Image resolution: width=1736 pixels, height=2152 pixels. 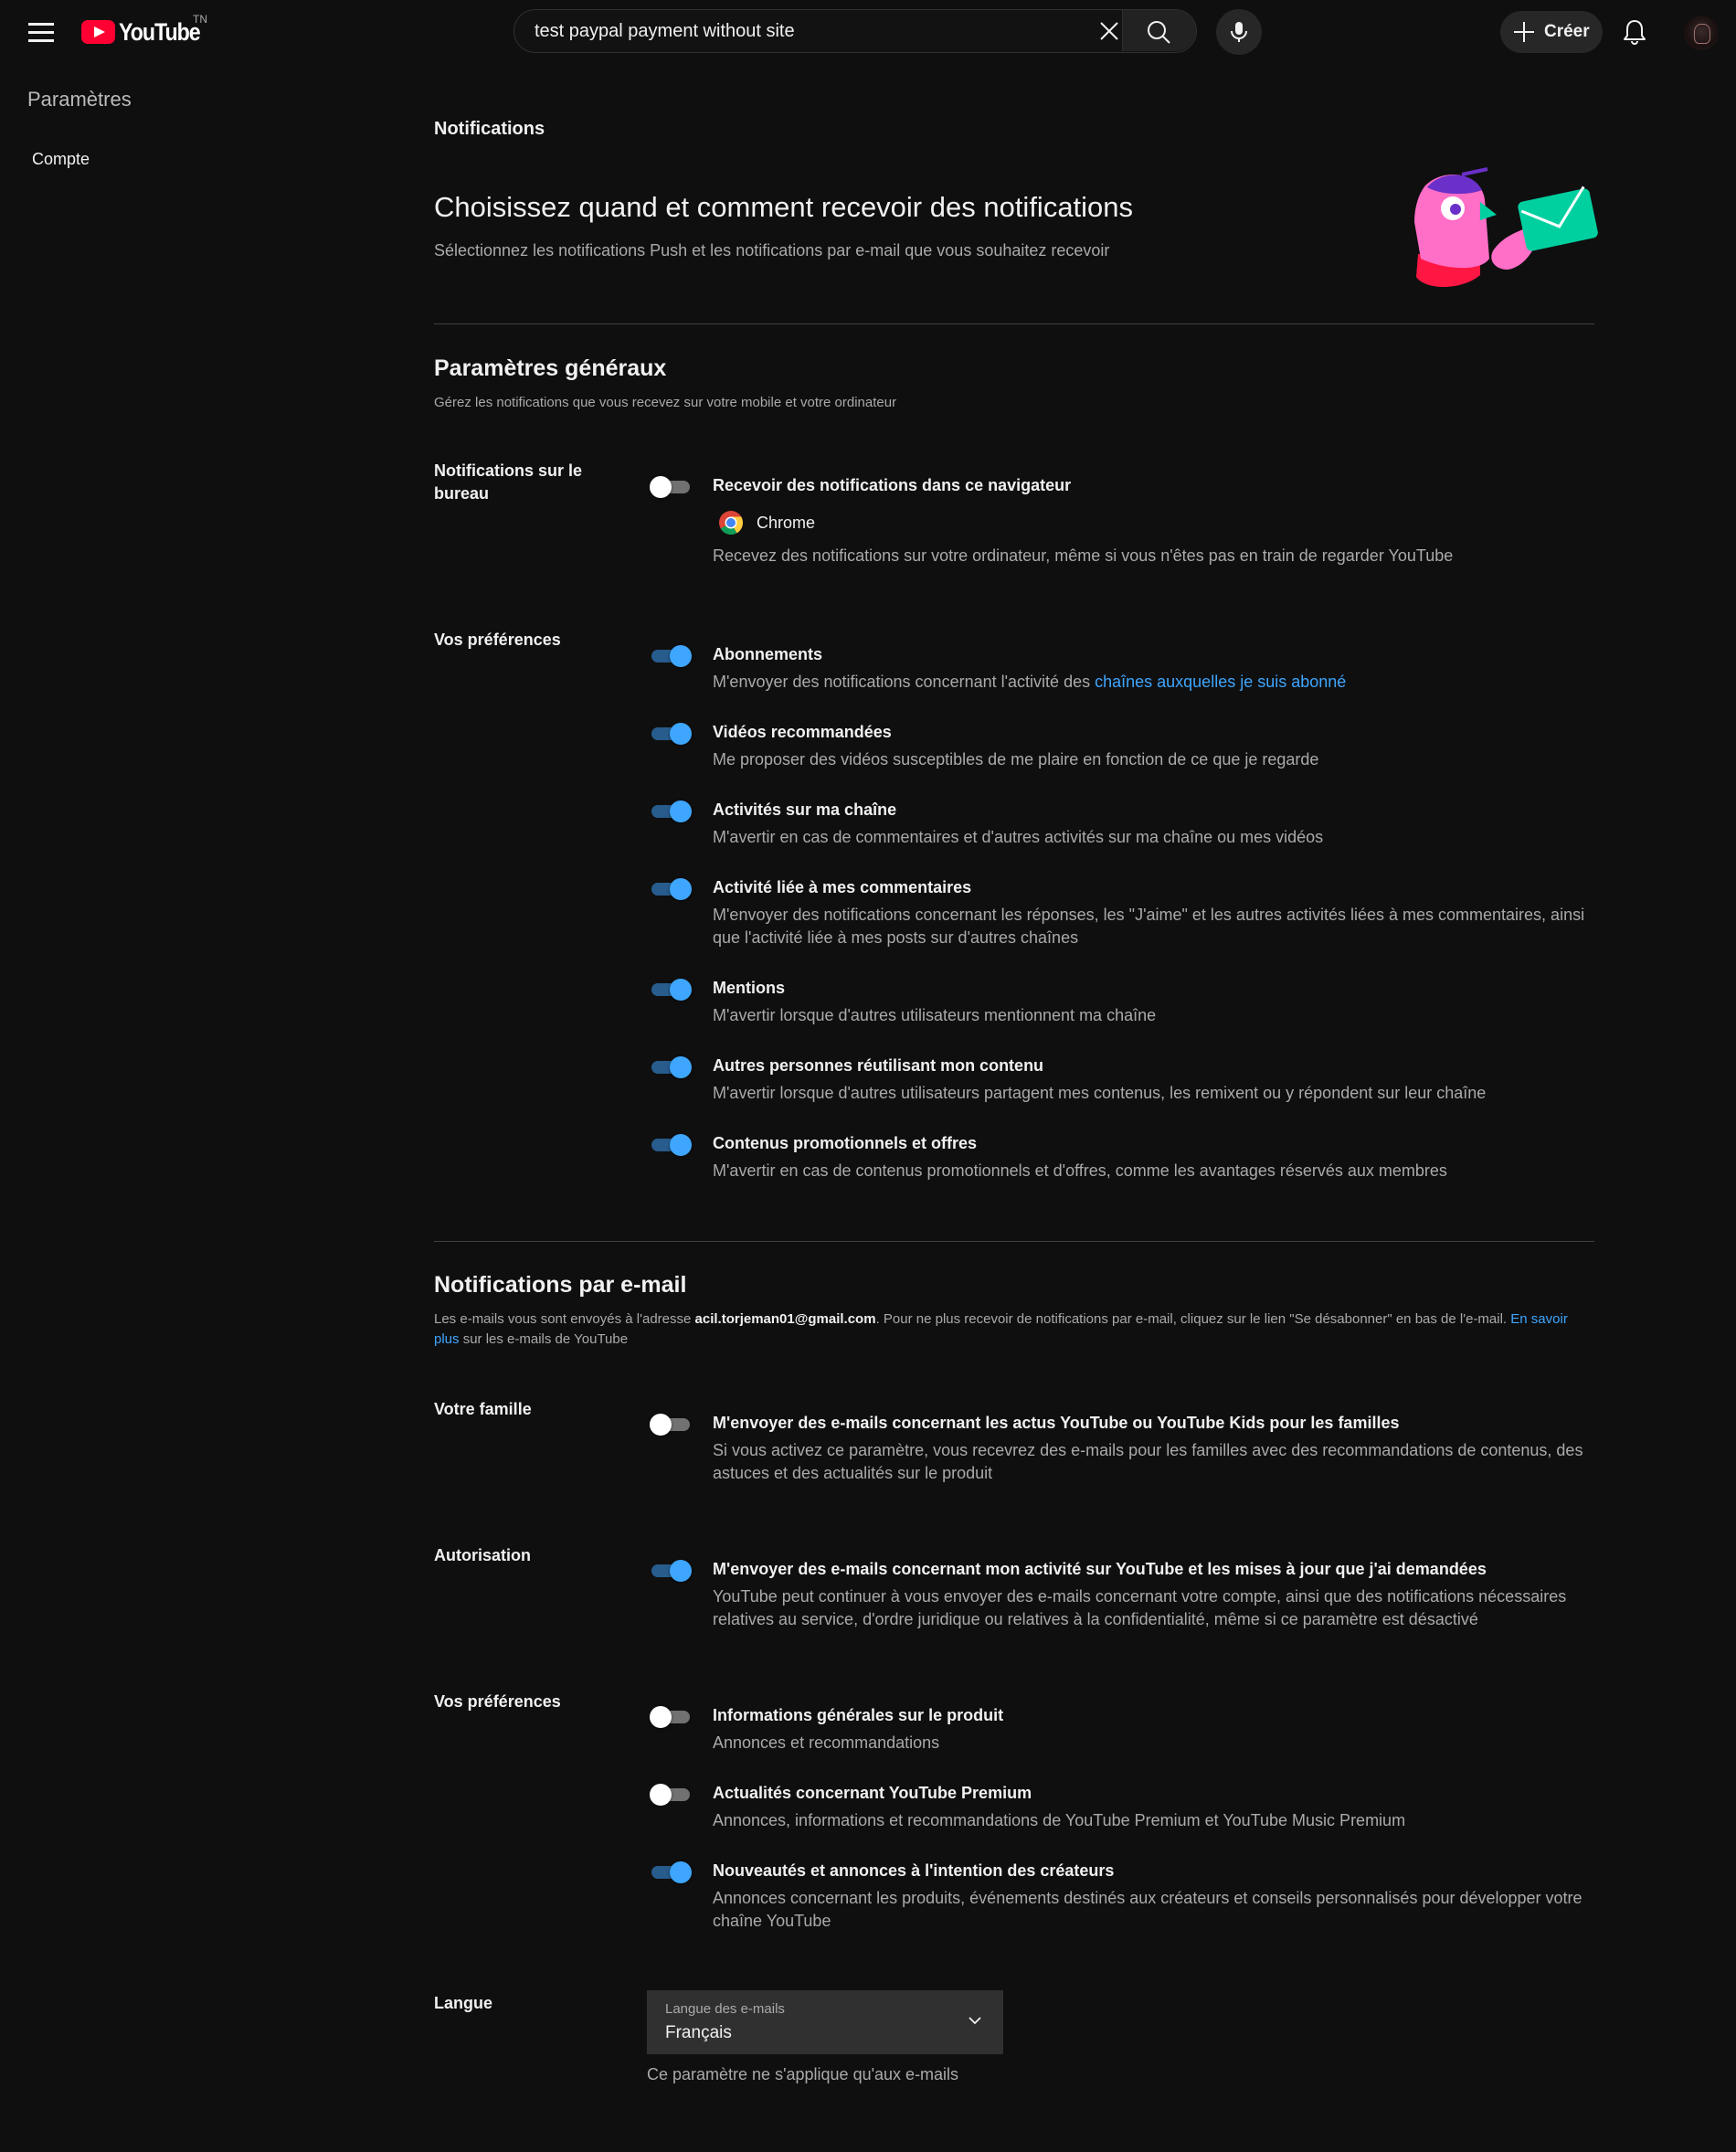 I want to click on search-input, so click(x=827, y=31).